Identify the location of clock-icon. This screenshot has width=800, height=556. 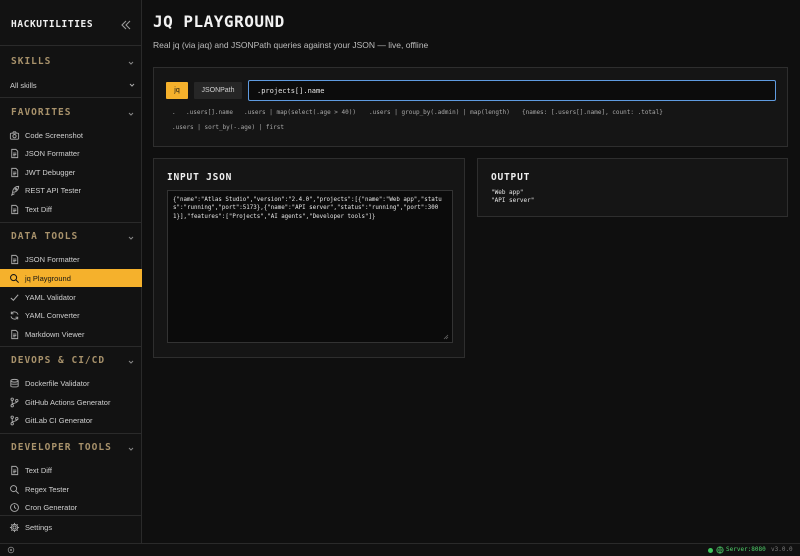
(14, 507).